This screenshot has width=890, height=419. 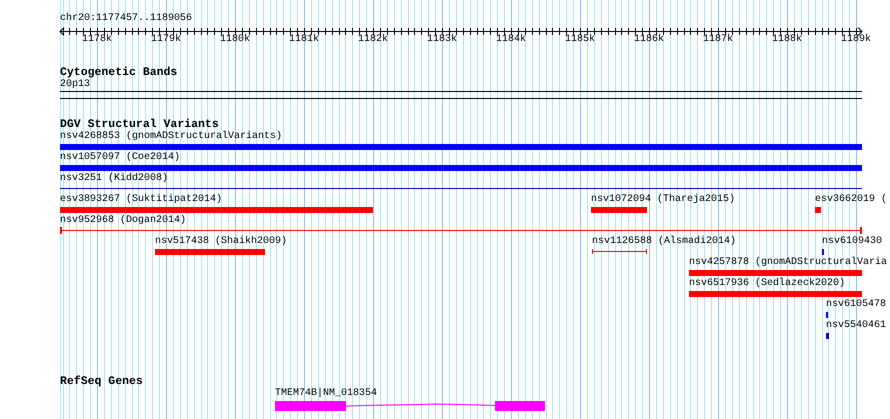 I want to click on variant-label: esv3662019 (, so click(x=851, y=200).